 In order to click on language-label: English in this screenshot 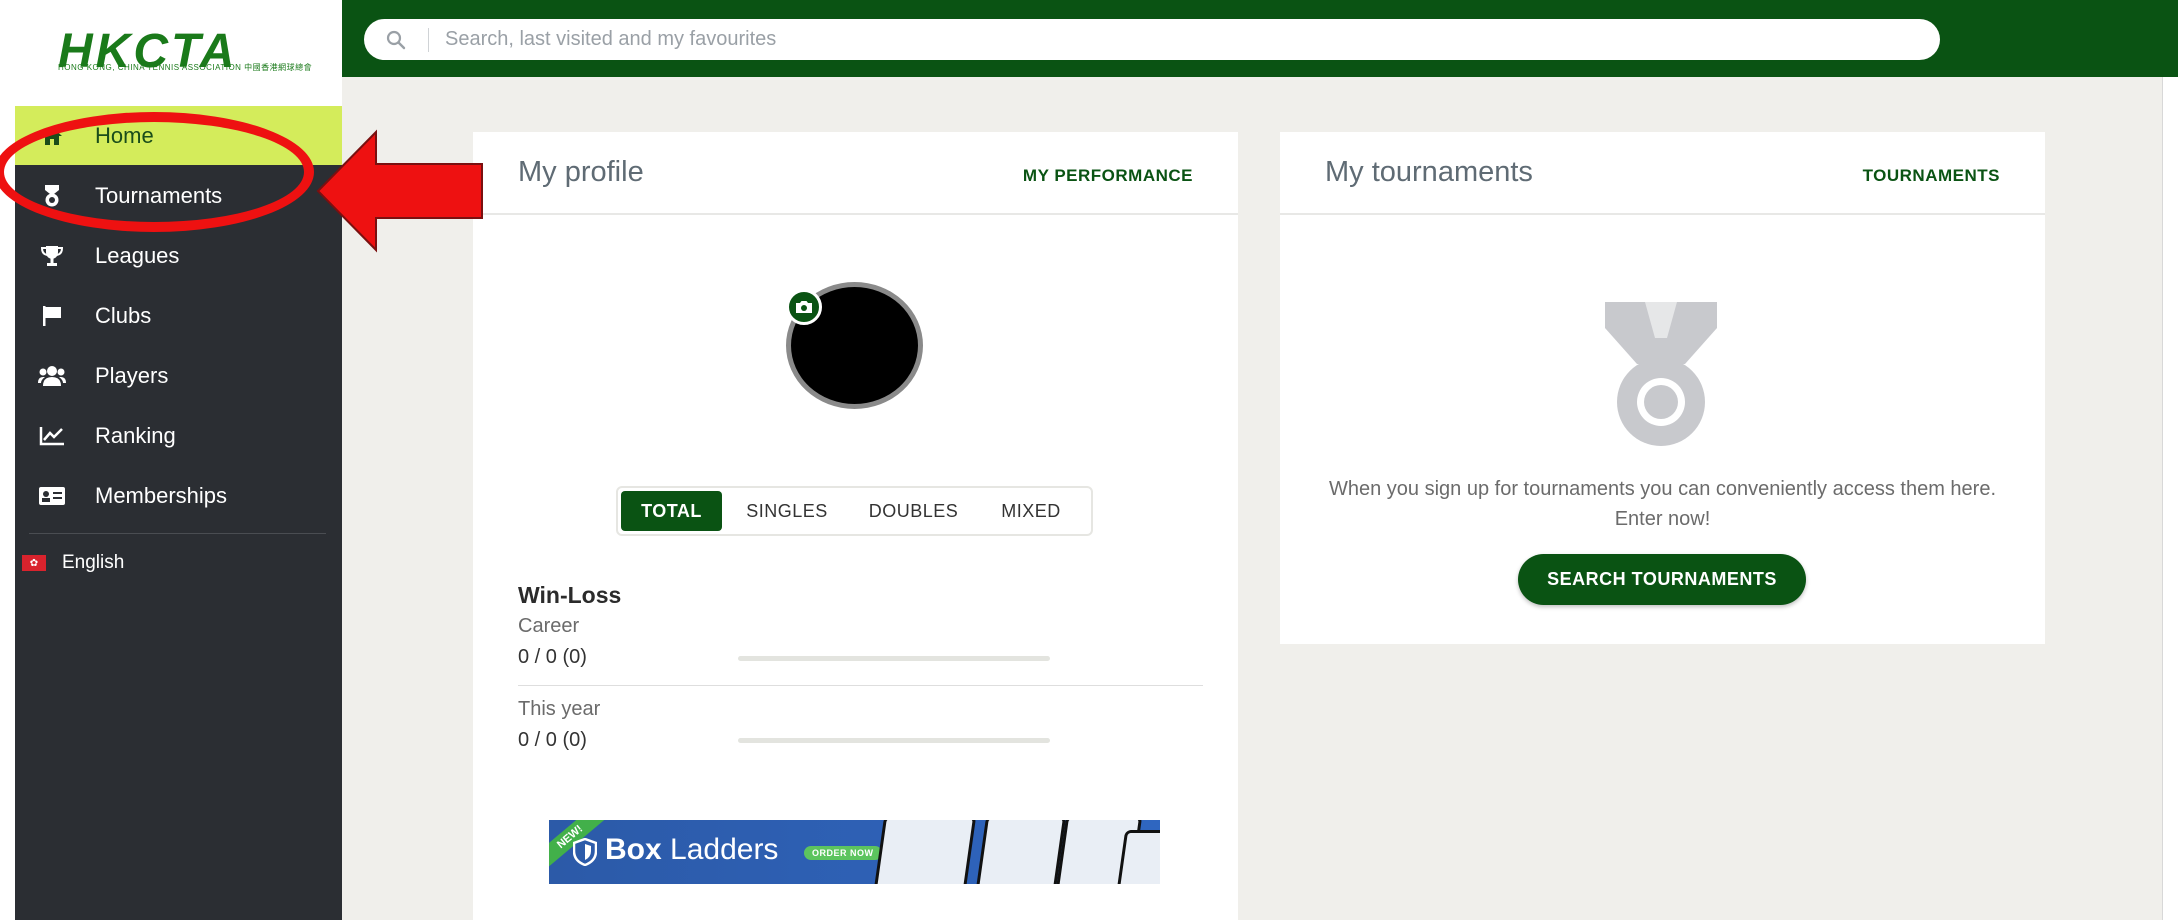, I will do `click(93, 562)`.